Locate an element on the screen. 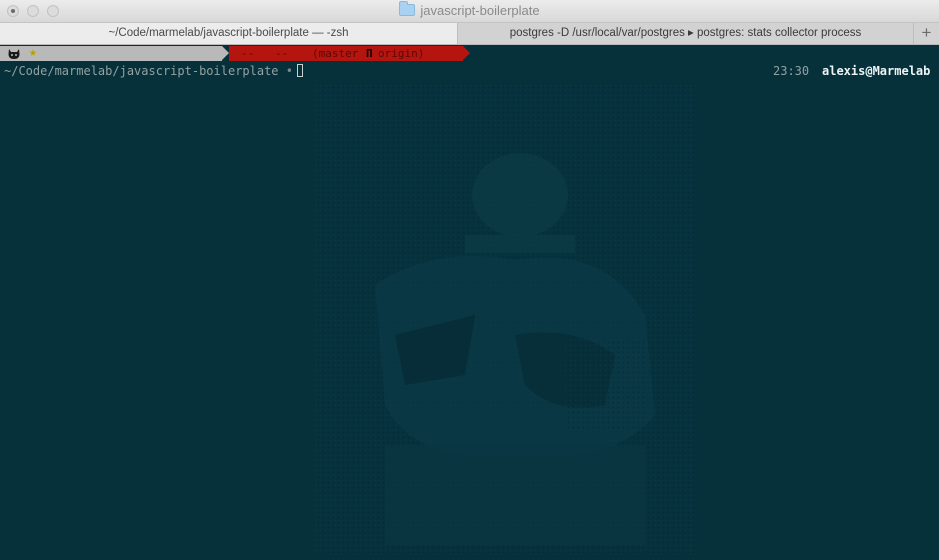 This screenshot has height=560, width=939. current-path: ~/Code/marmelab/javascript-boilerplate is located at coordinates (141, 71).